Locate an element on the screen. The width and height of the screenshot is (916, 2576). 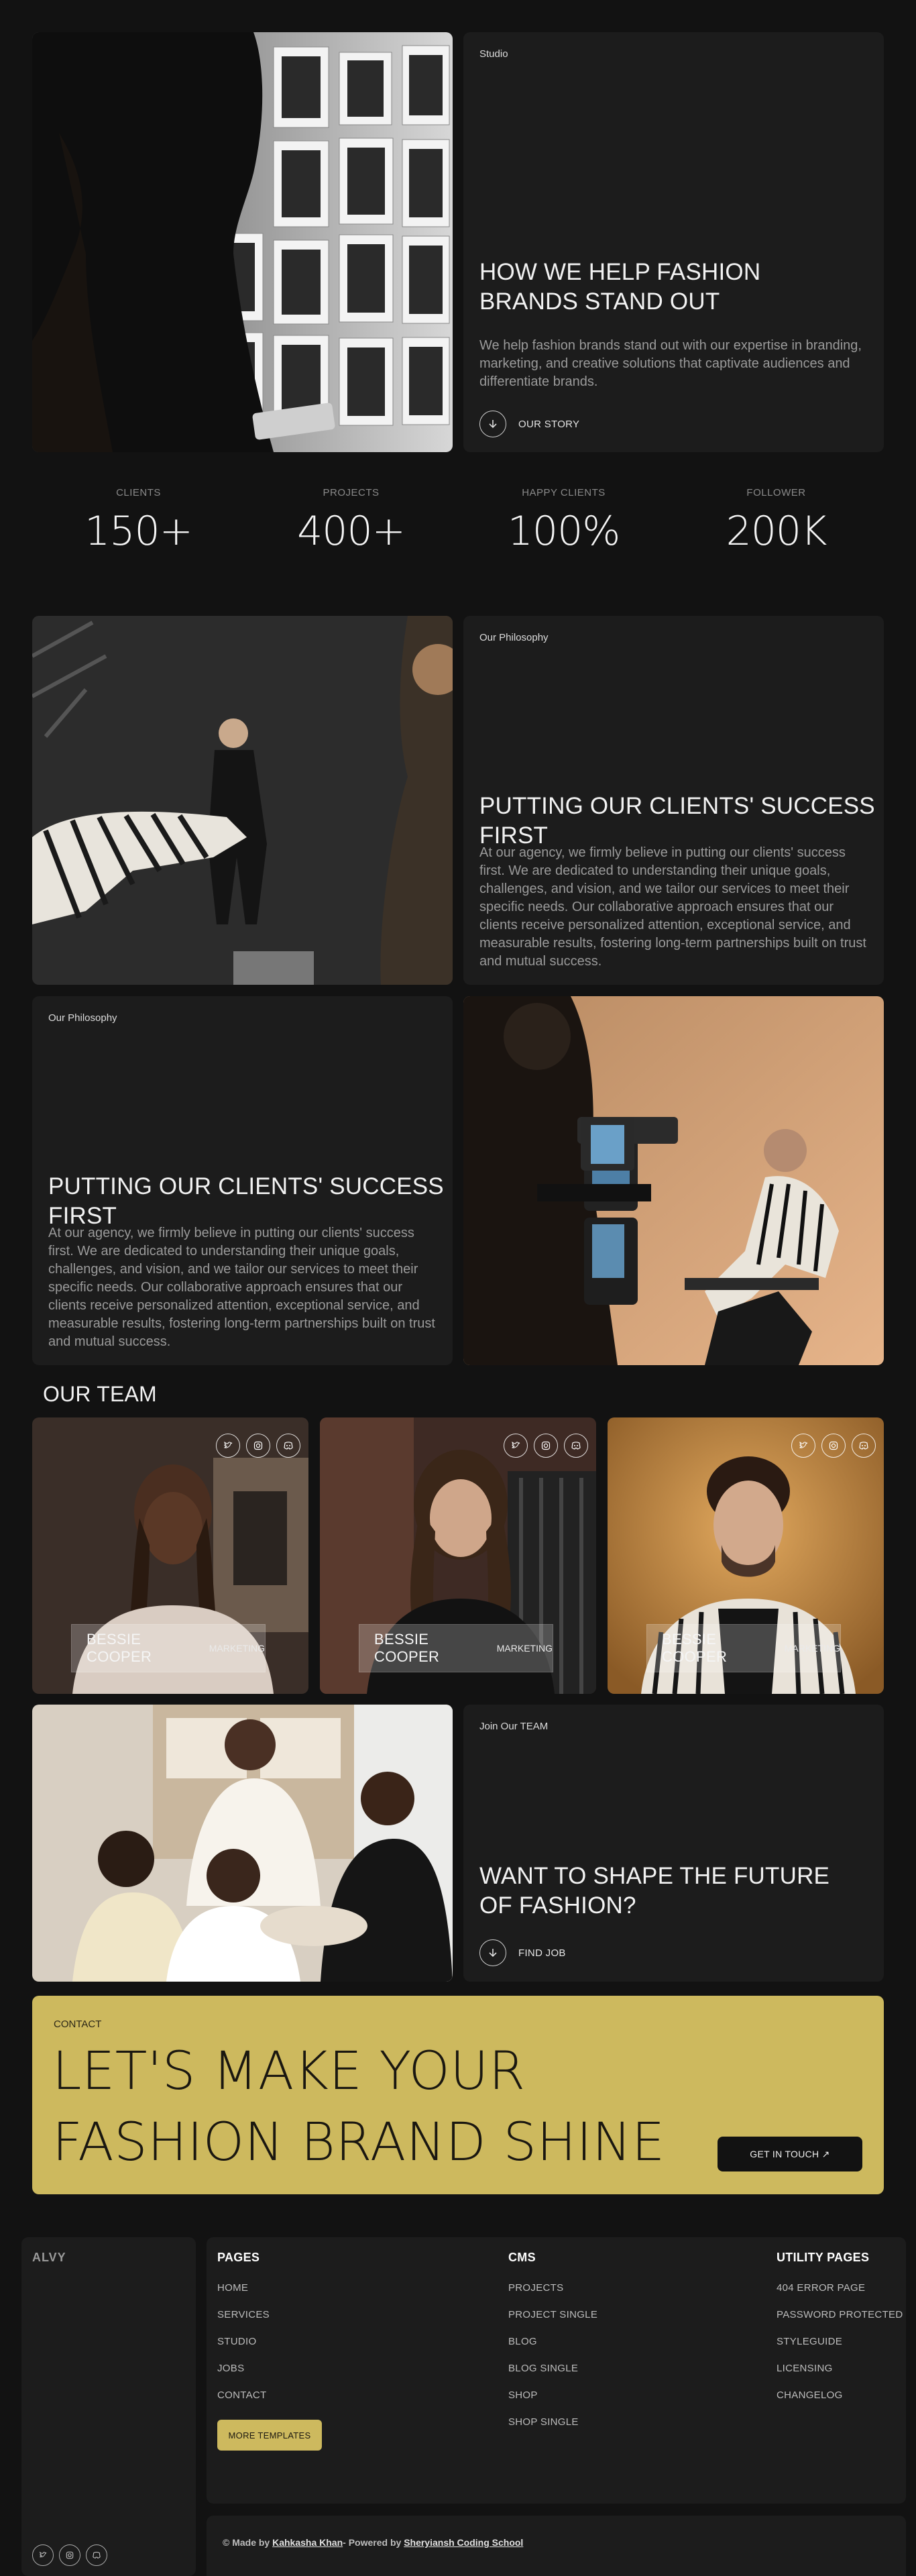
filming-illustration is located at coordinates (673, 1180).